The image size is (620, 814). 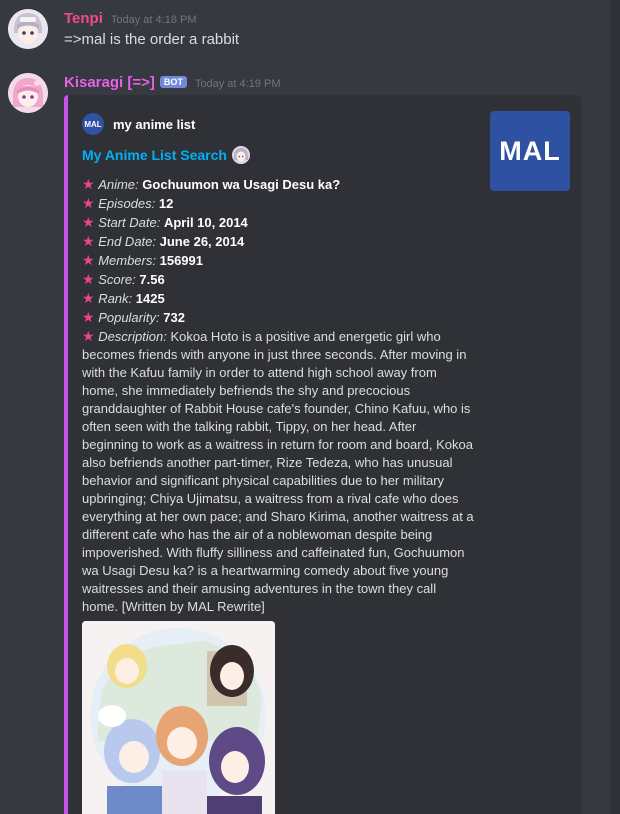 What do you see at coordinates (93, 124) in the screenshot?
I see `mal-logo-icon: MAL` at bounding box center [93, 124].